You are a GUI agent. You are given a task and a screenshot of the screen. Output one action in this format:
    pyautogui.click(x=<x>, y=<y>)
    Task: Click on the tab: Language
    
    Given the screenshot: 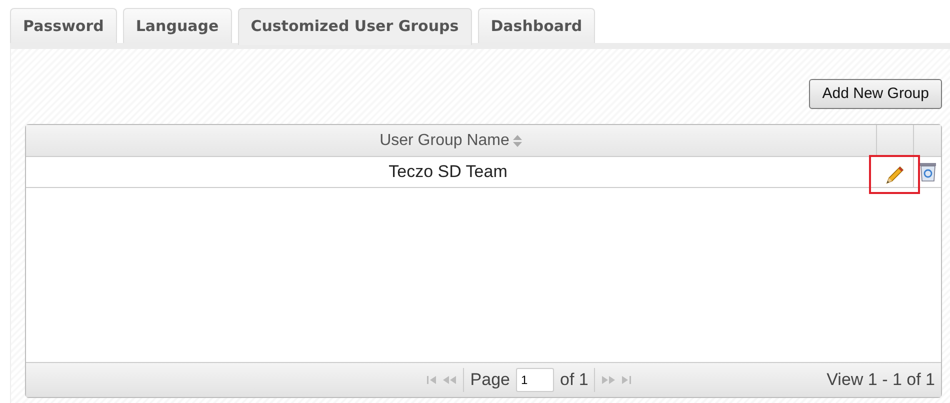 What is the action you would take?
    pyautogui.click(x=177, y=25)
    